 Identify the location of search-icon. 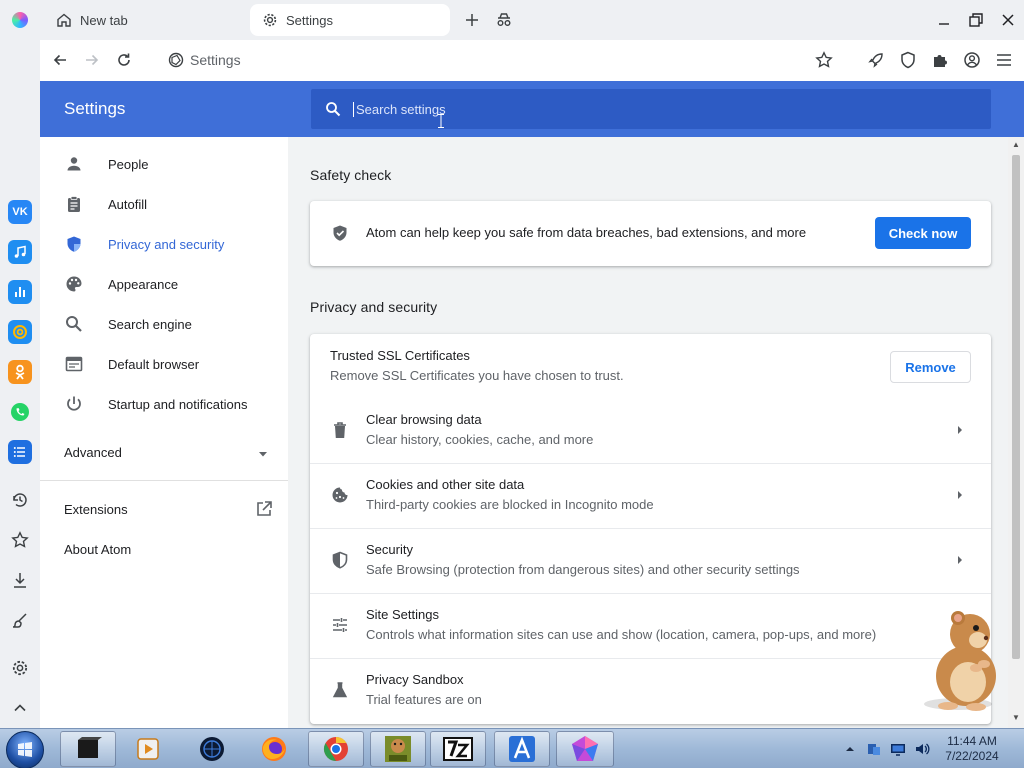
(333, 109).